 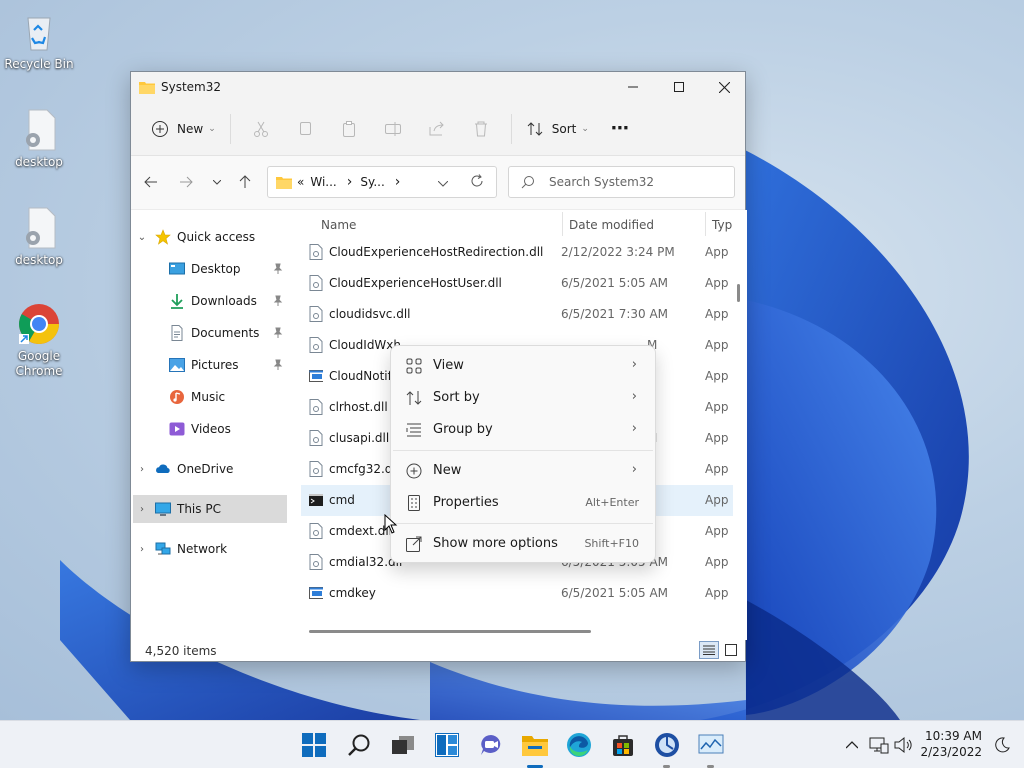 What do you see at coordinates (724, 87) in the screenshot?
I see `close-button` at bounding box center [724, 87].